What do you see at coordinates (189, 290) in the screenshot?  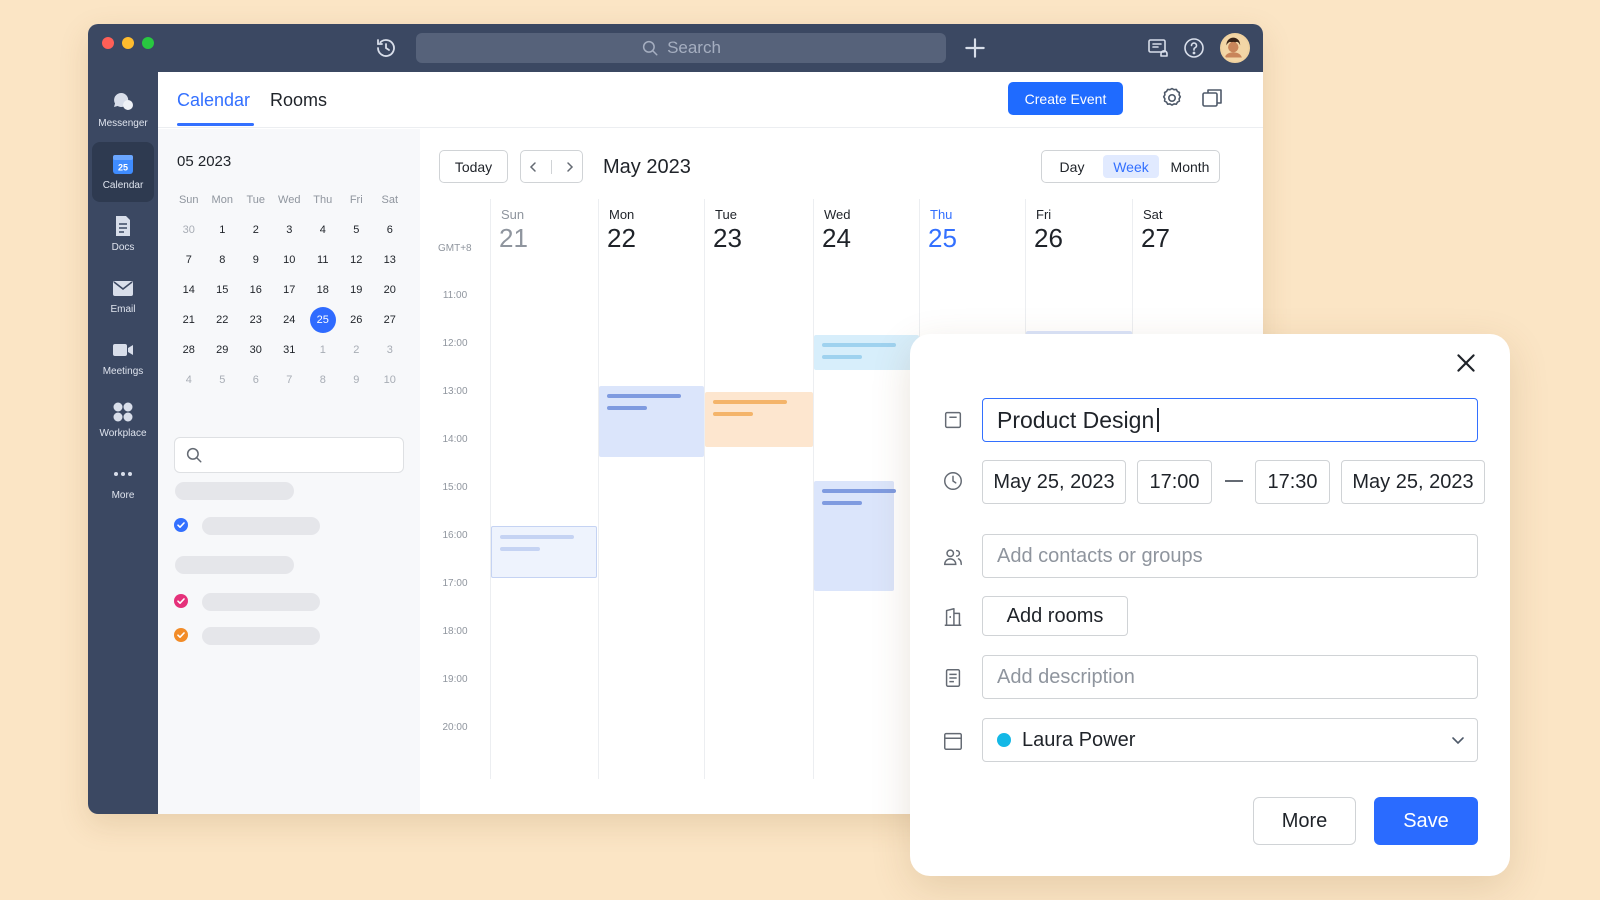 I see `mini-calendar-day: 14` at bounding box center [189, 290].